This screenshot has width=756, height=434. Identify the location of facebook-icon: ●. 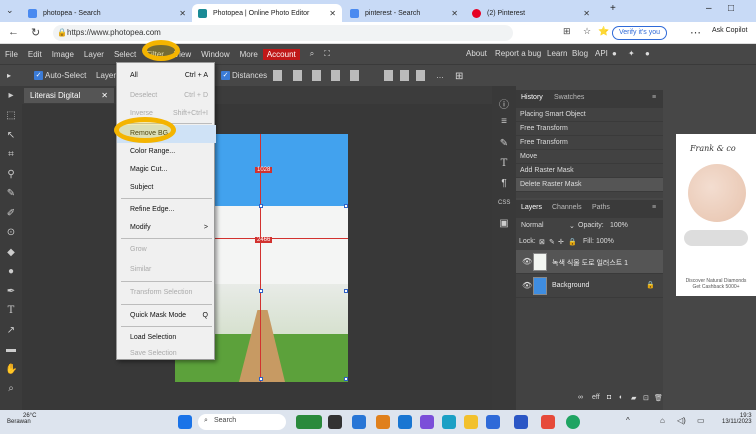
(647, 53).